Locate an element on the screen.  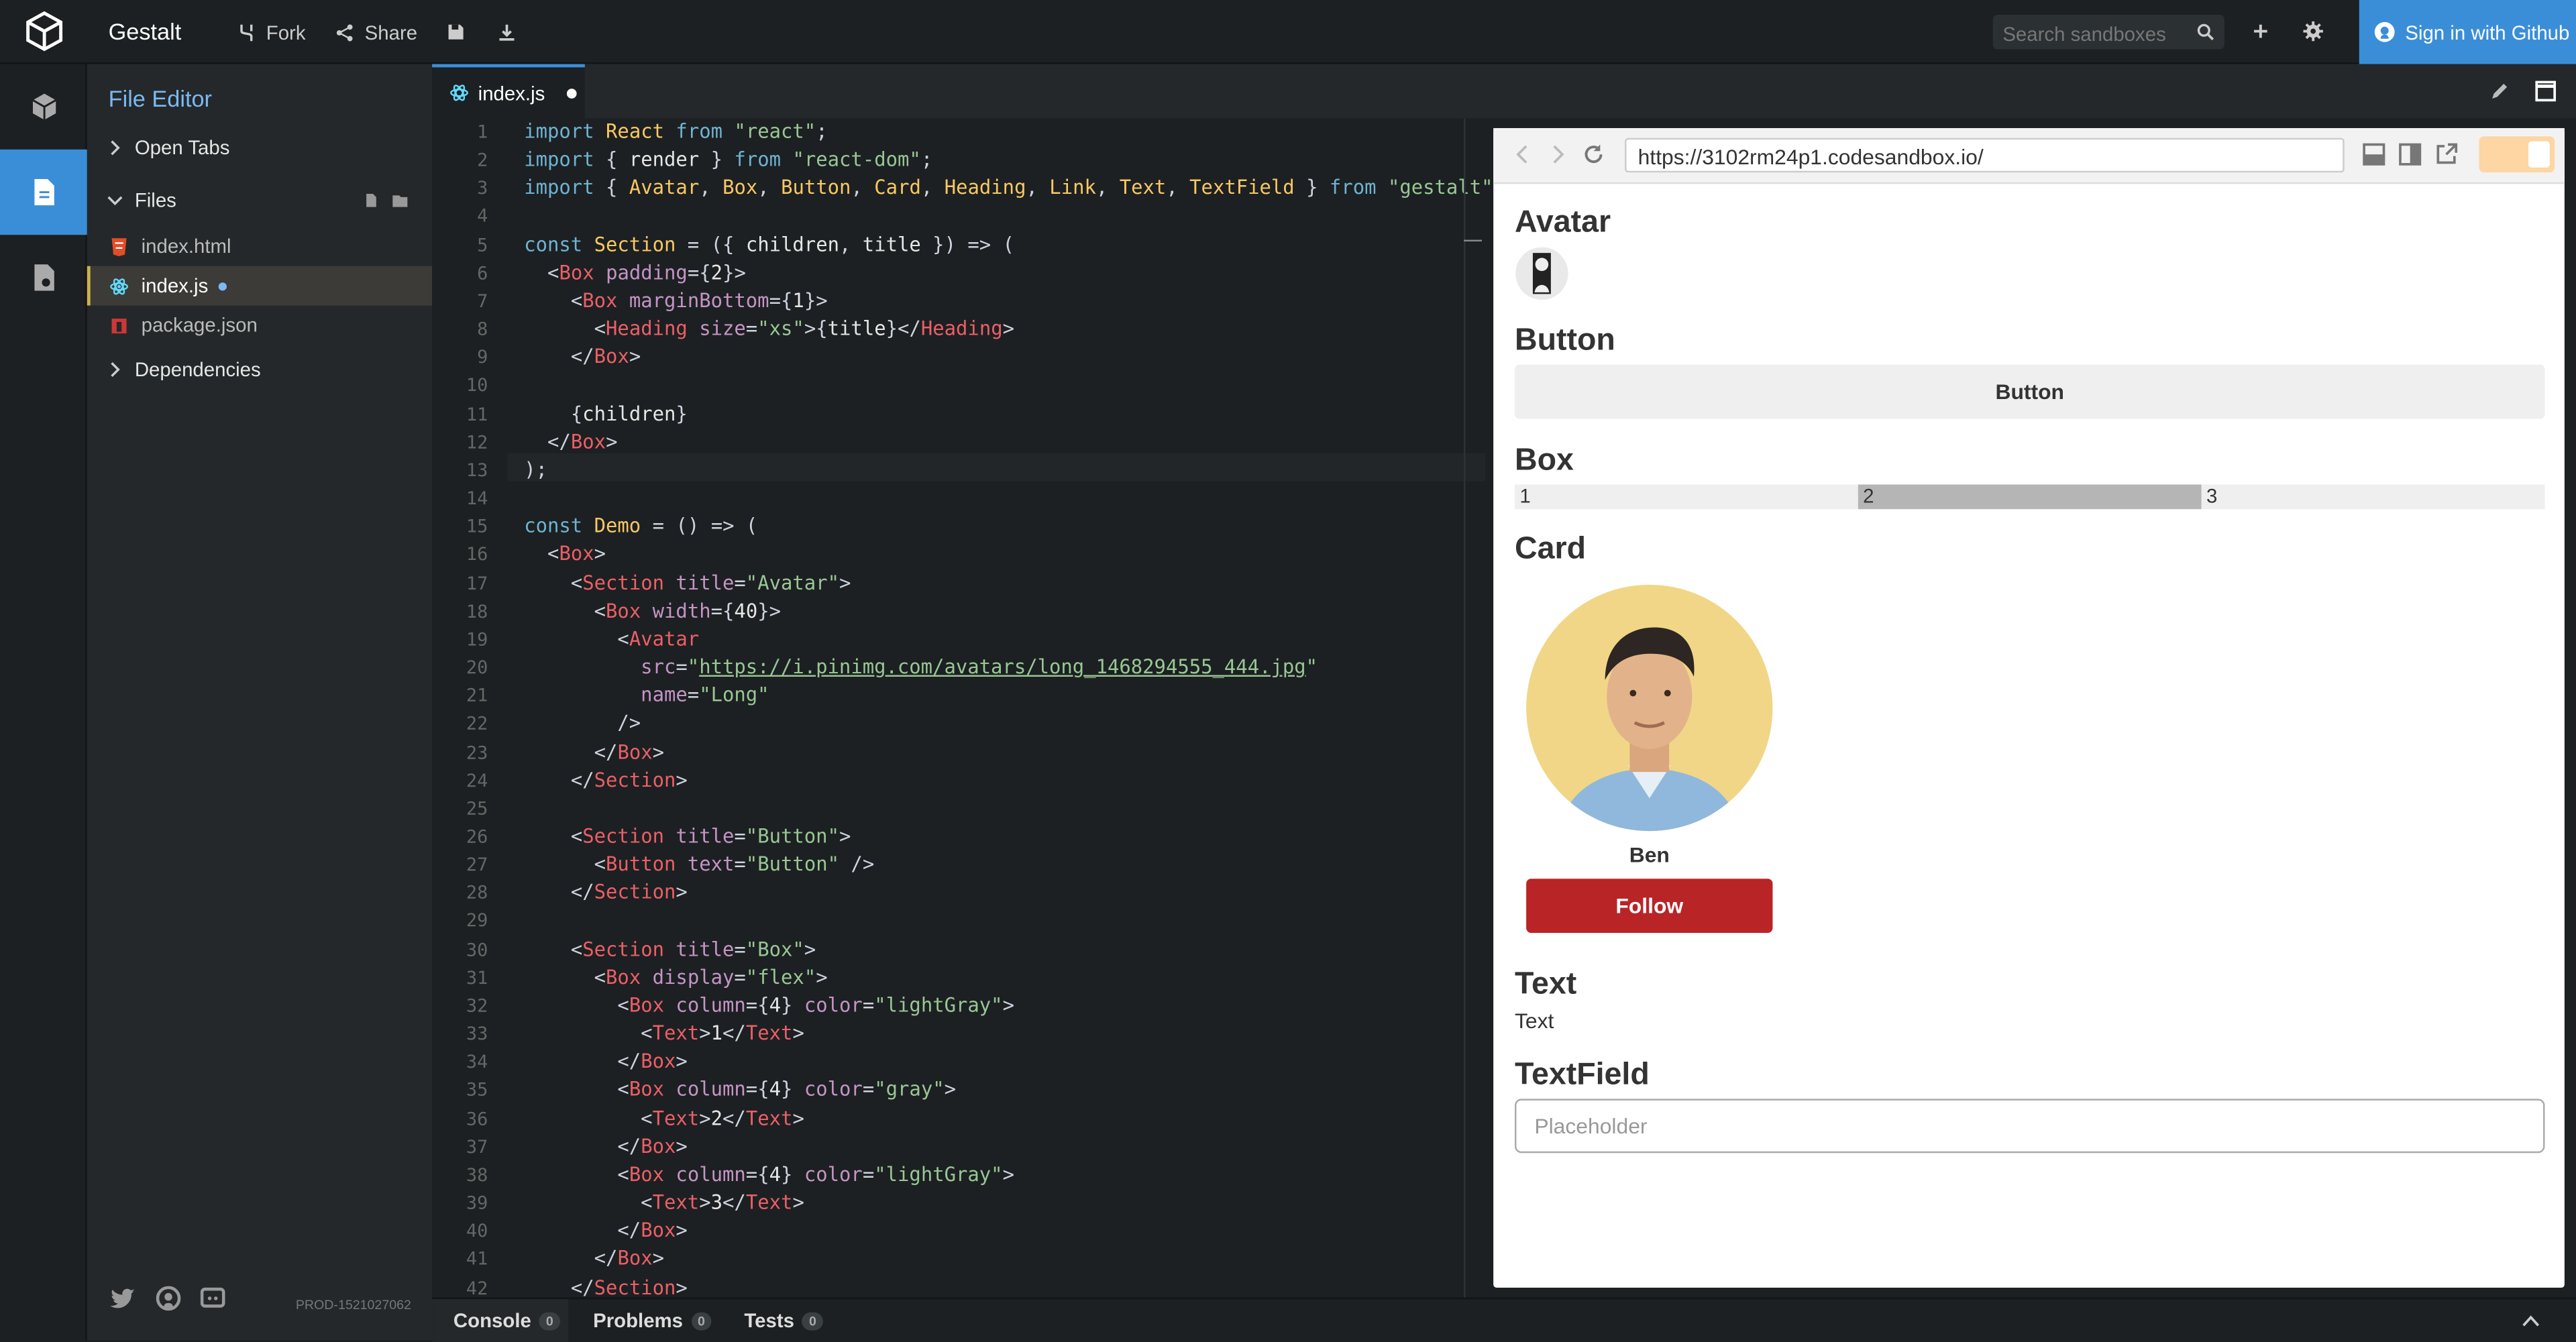
code-line: <Section title="Box"> is located at coordinates (670, 950).